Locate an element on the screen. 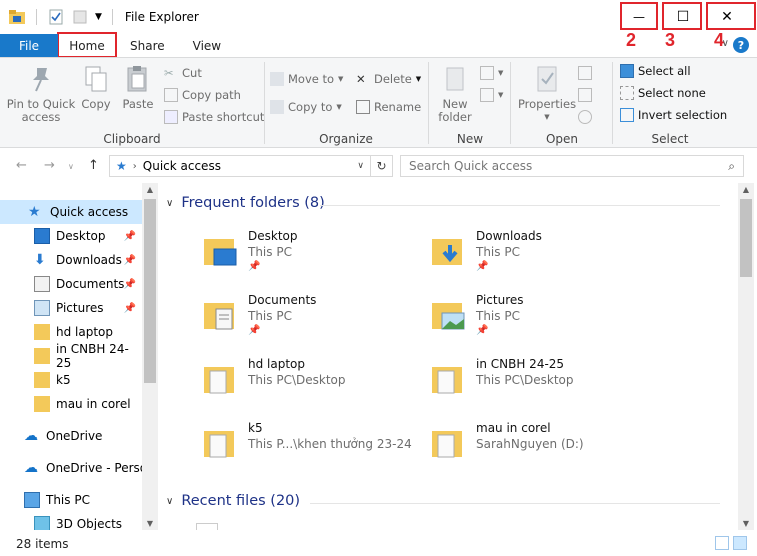  move-to-button: Move to ▼ is located at coordinates (306, 79).